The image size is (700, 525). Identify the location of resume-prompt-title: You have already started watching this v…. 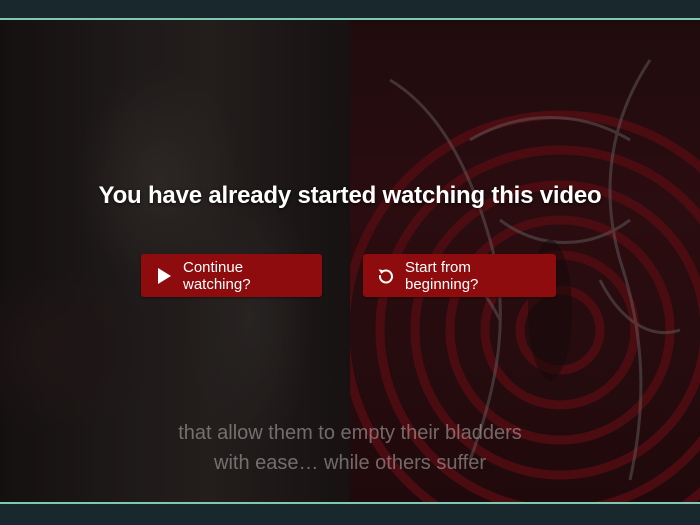
(350, 195).